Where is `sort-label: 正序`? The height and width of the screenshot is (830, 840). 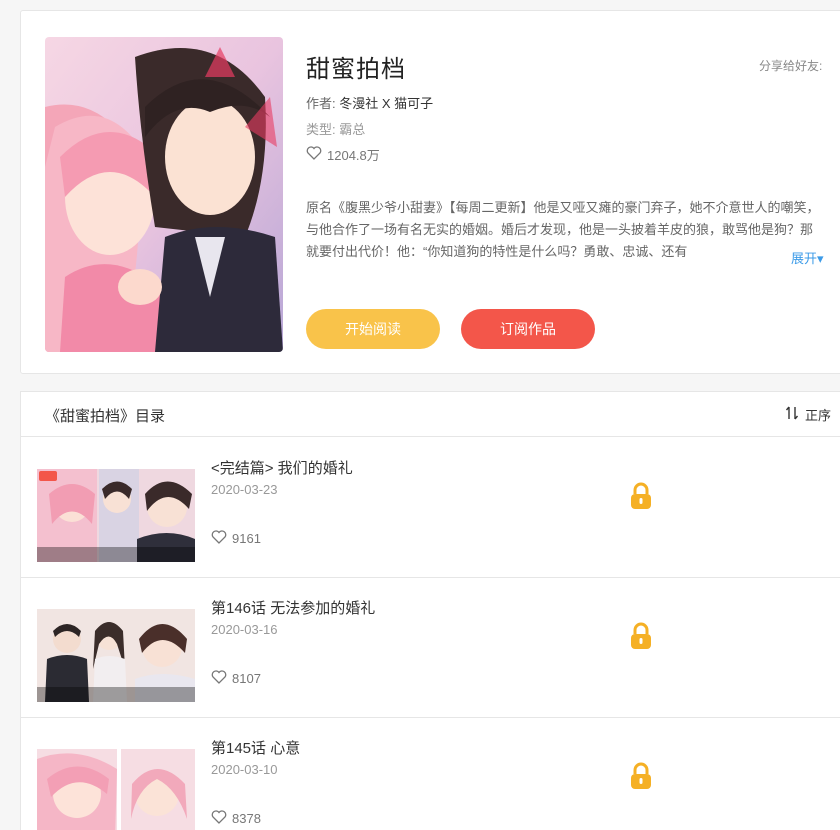
sort-label: 正序 is located at coordinates (818, 415).